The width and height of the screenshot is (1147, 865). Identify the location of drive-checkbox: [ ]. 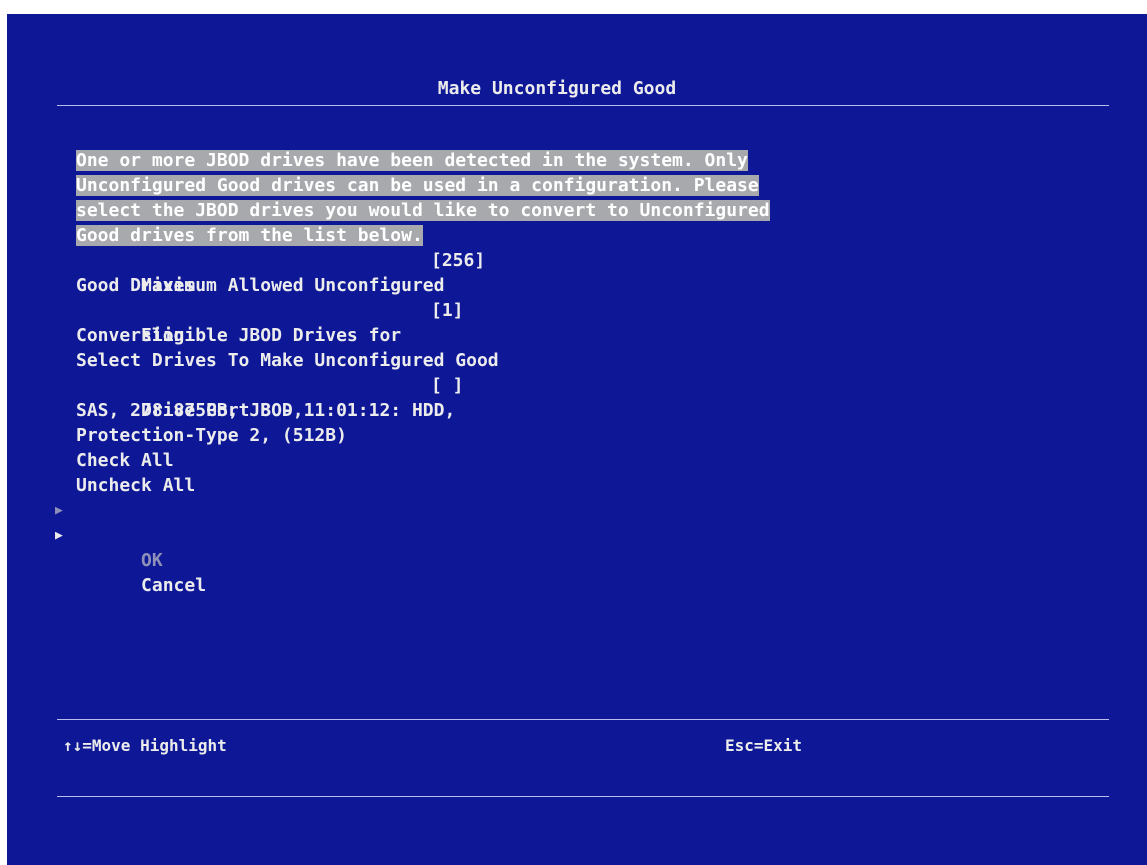
(447, 385).